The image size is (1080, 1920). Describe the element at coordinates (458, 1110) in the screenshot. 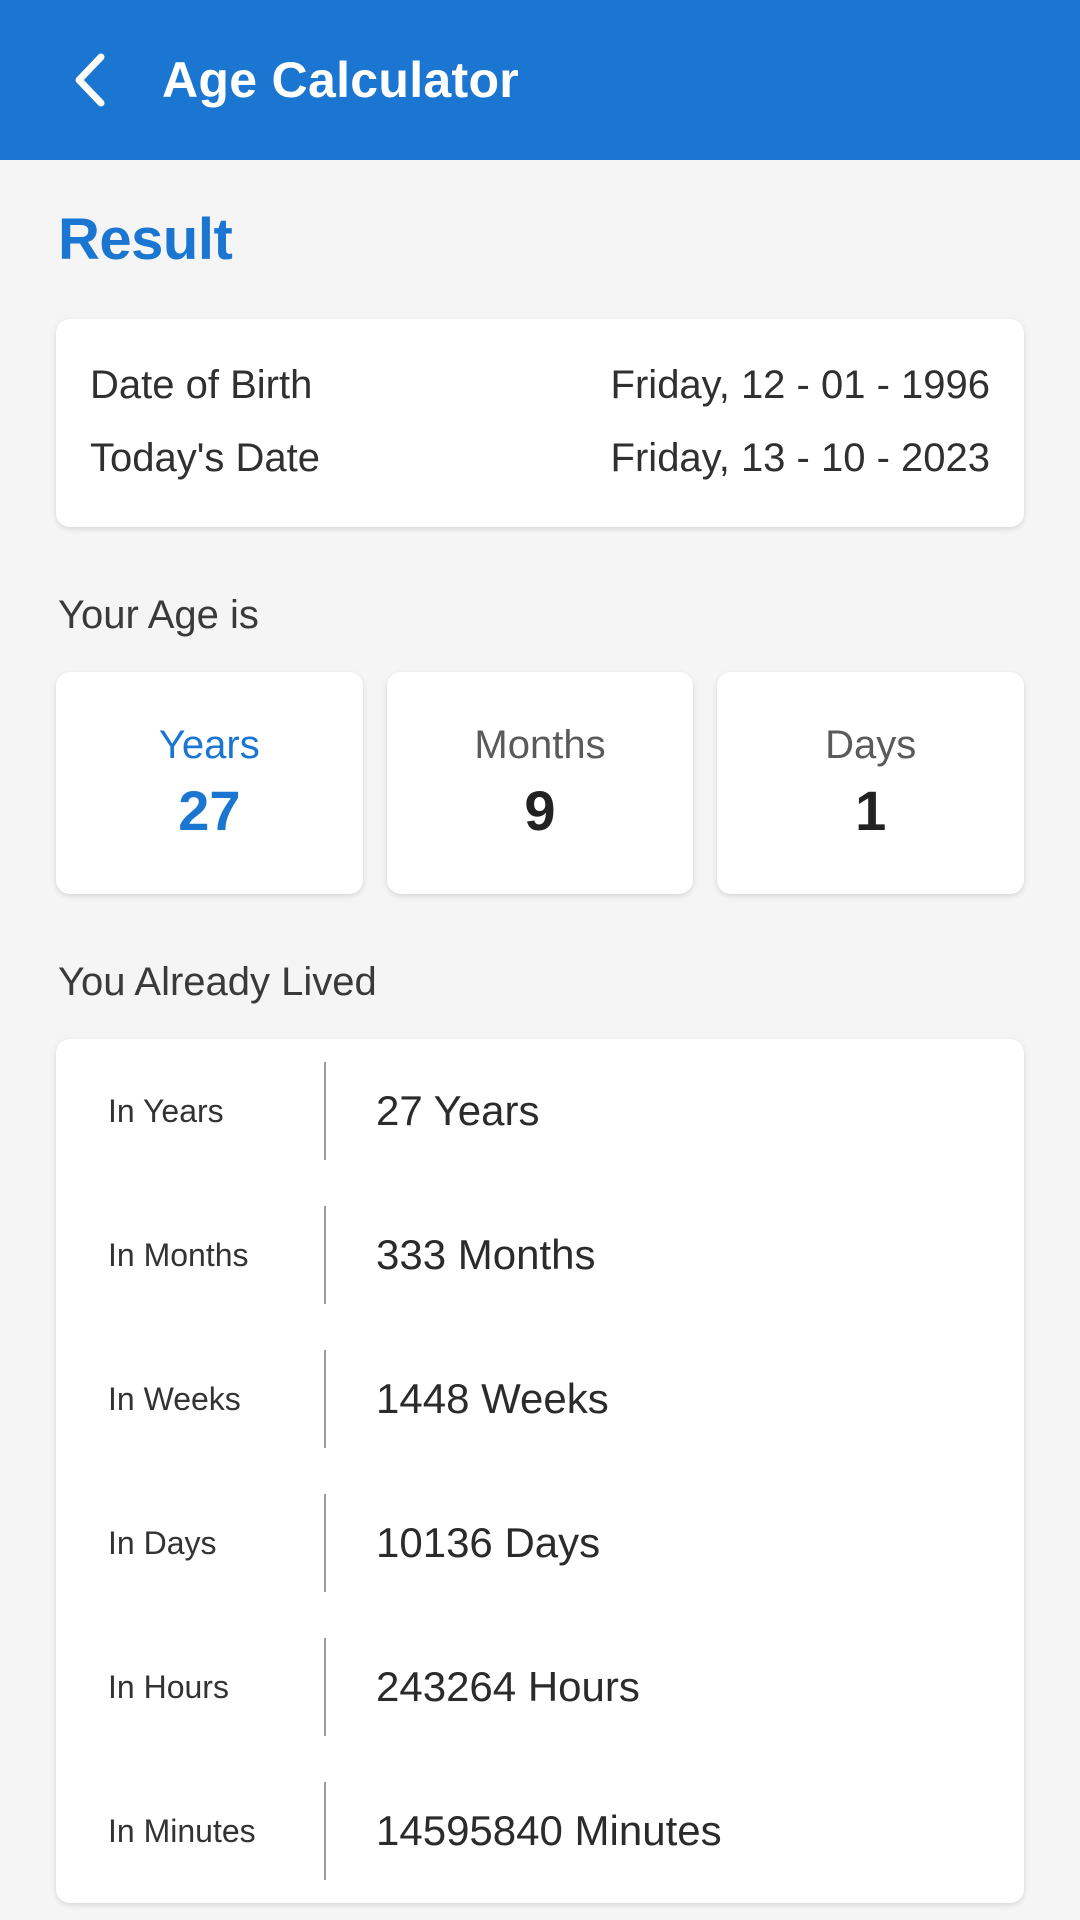

I see `lived-value-years: 27 Years` at that location.